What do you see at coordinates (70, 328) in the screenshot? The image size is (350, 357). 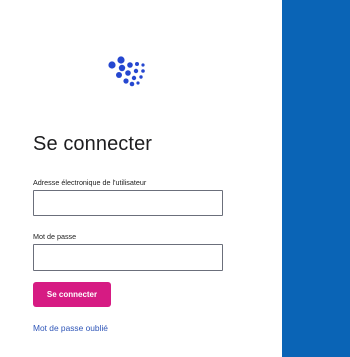 I see `forgot-password-link: Mot de passe oublié` at bounding box center [70, 328].